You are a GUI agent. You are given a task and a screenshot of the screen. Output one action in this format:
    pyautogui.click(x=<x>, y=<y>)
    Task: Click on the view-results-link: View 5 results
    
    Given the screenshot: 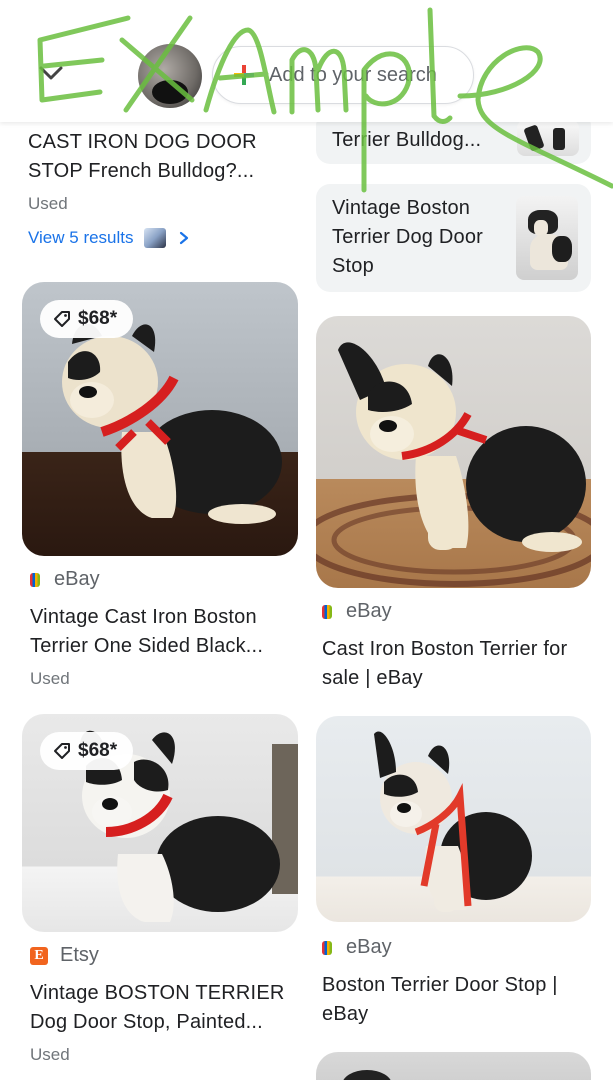 What is the action you would take?
    pyautogui.click(x=110, y=238)
    